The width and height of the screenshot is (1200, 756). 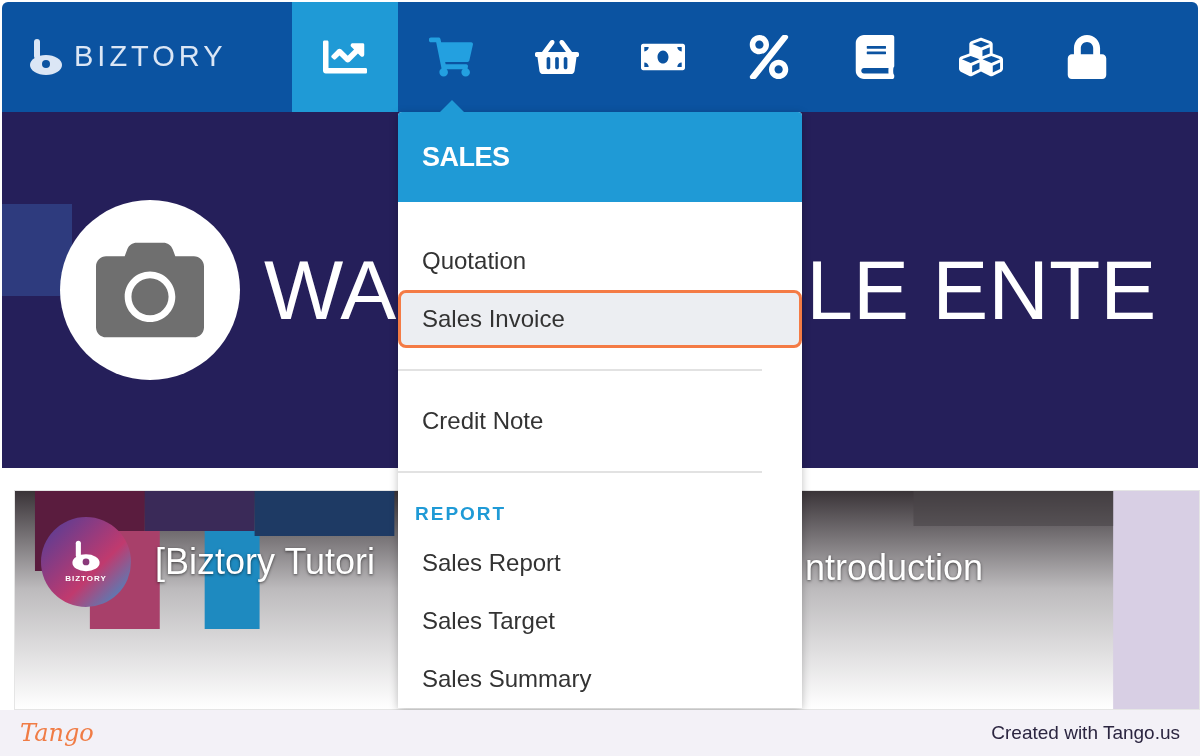 I want to click on logo-icon, so click(x=86, y=556).